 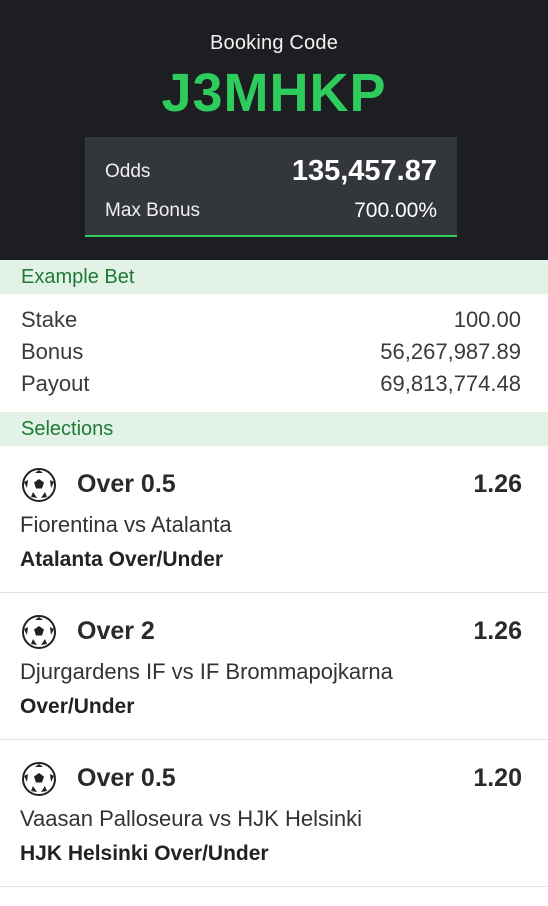 I want to click on stake-row: Stake 100.00, so click(x=271, y=320).